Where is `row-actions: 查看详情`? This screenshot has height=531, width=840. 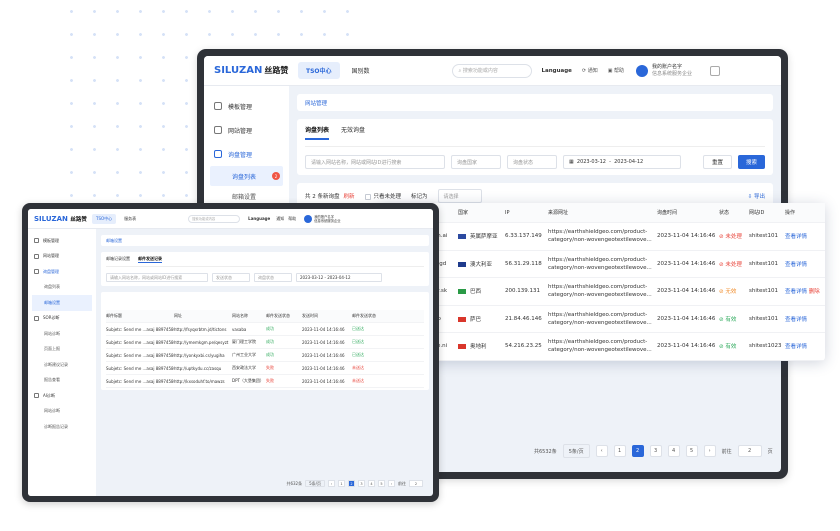
row-actions: 查看详情 is located at coordinates (805, 264).